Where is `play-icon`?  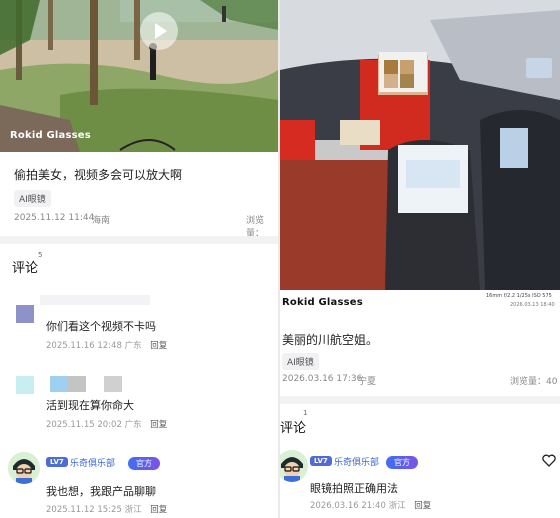 play-icon is located at coordinates (159, 31).